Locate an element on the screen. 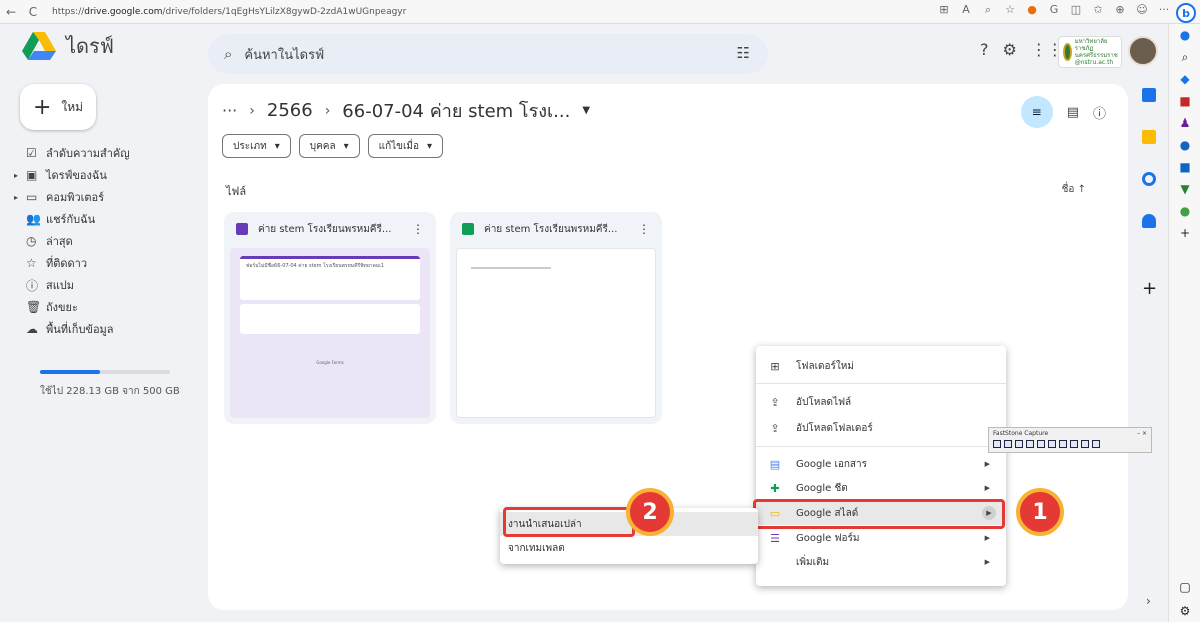 This screenshot has height=622, width=1200. highlight-box-blank is located at coordinates (569, 522).